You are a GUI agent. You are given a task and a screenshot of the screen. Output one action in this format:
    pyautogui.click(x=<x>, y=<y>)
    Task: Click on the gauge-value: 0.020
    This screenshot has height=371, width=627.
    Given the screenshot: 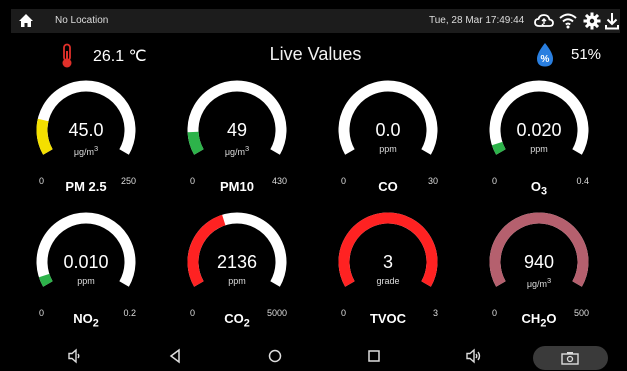 What is the action you would take?
    pyautogui.click(x=539, y=130)
    